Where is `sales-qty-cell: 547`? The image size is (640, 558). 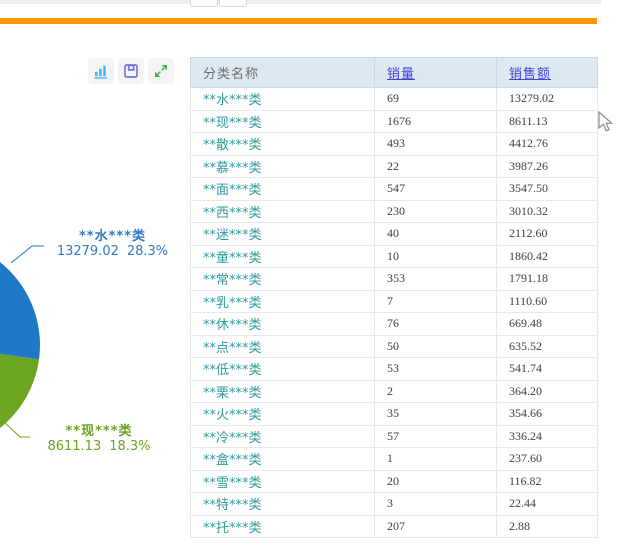
sales-qty-cell: 547 is located at coordinates (435, 189).